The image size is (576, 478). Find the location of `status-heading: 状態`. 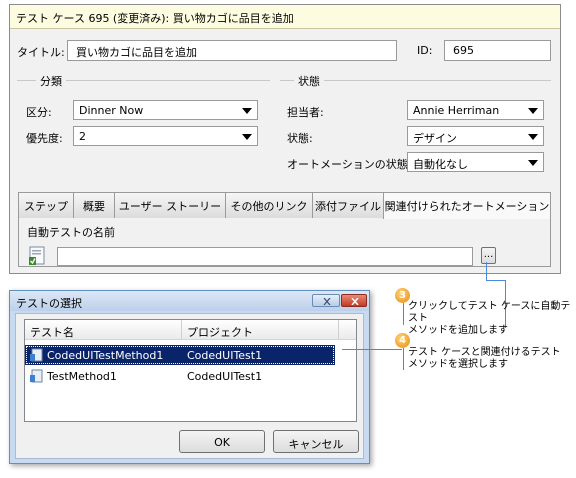

status-heading: 状態 is located at coordinates (309, 81).